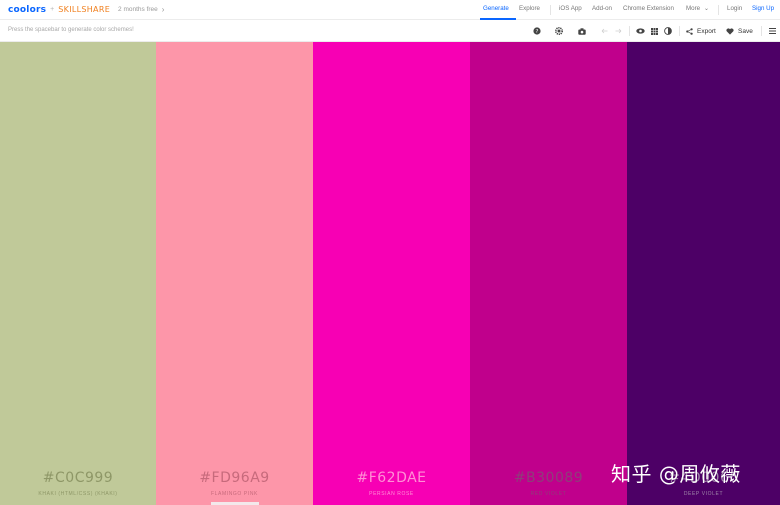  I want to click on grid-icon, so click(654, 31).